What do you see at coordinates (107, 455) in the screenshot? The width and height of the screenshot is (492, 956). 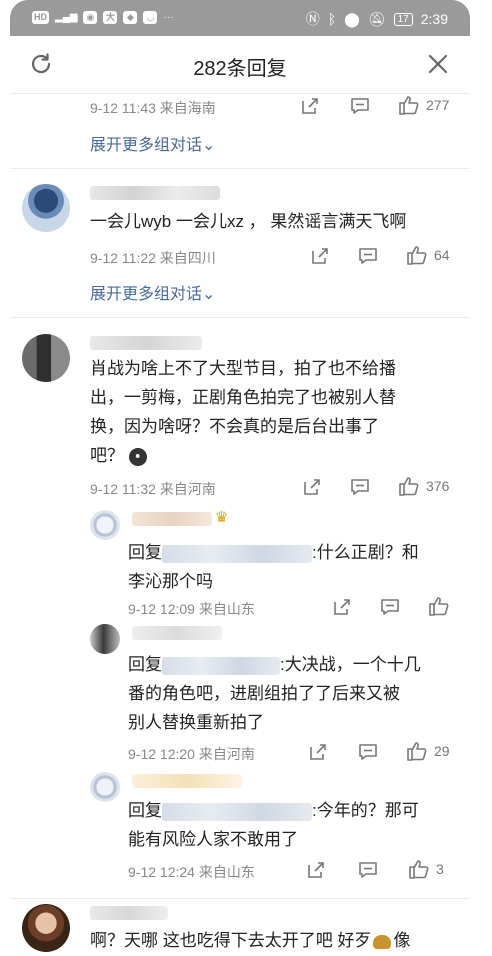 I see `comment-line-text: 吧？` at bounding box center [107, 455].